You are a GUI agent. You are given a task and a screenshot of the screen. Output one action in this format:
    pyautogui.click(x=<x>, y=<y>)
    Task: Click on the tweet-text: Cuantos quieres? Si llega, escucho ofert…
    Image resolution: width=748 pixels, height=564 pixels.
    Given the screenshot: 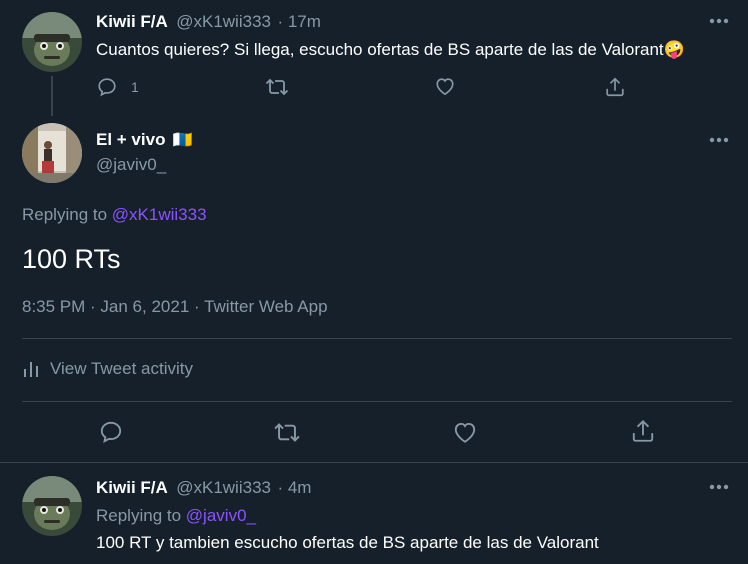 What is the action you would take?
    pyautogui.click(x=380, y=49)
    